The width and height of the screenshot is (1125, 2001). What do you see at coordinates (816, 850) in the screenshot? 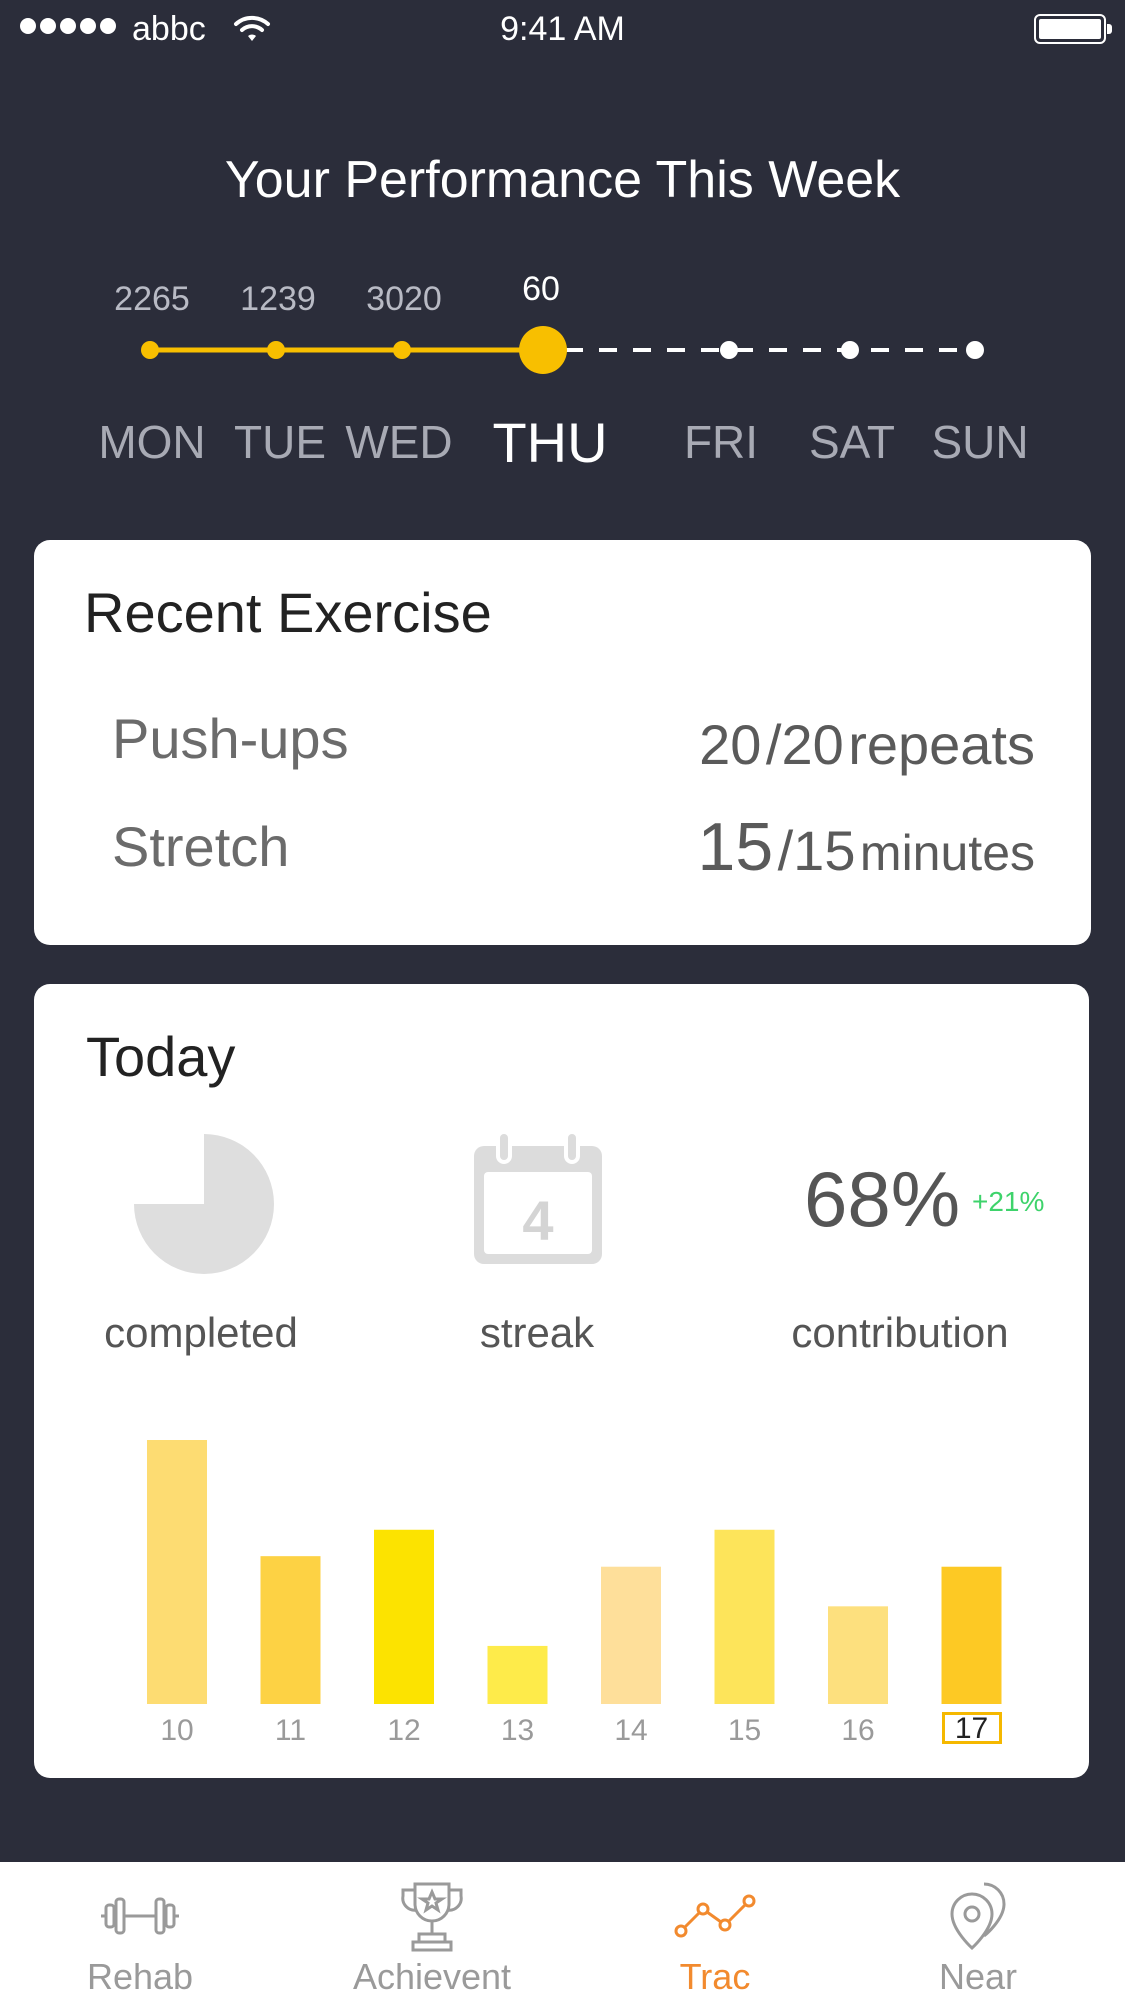
I see `exercise-target: /15` at bounding box center [816, 850].